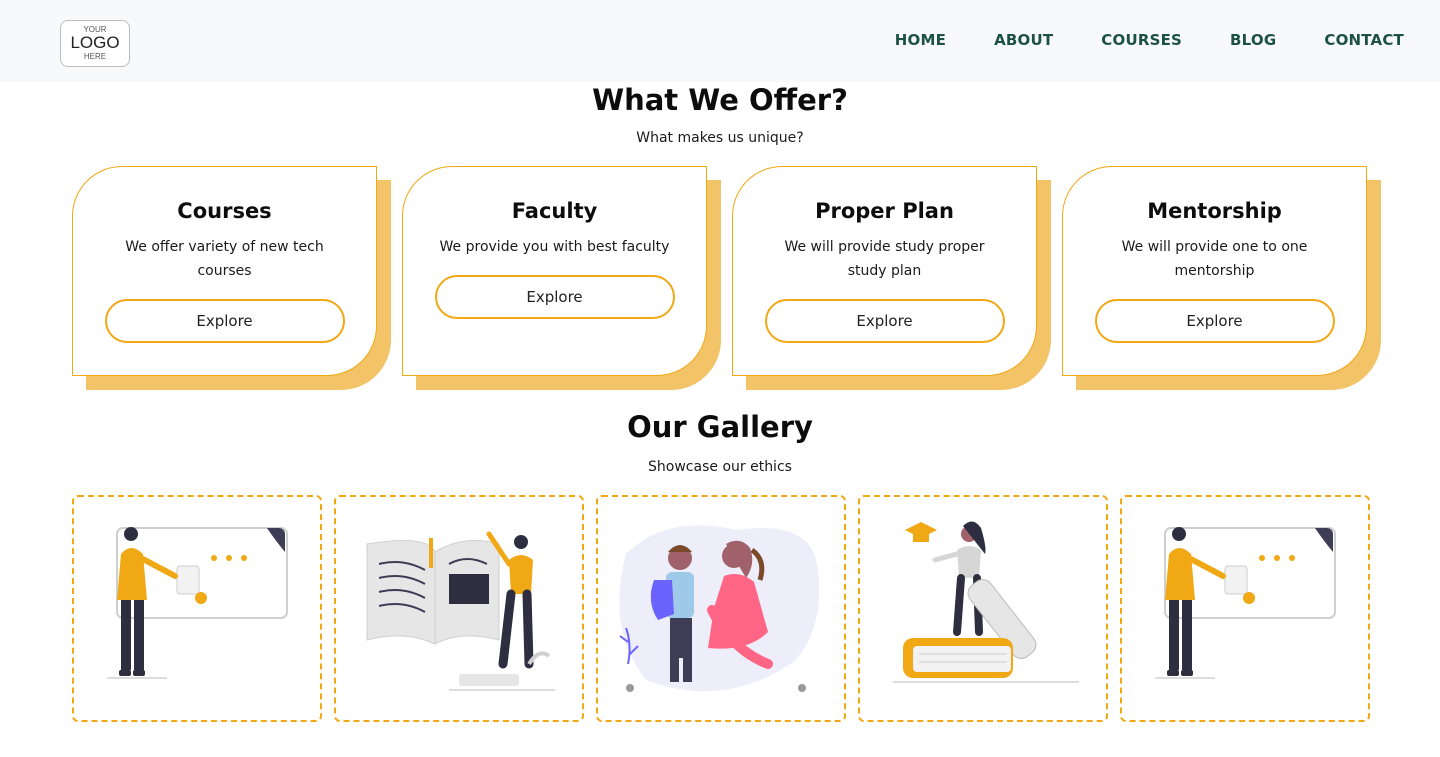 The image size is (1440, 757). Describe the element at coordinates (884, 321) in the screenshot. I see `explore-button-proper-plan: Explore` at that location.